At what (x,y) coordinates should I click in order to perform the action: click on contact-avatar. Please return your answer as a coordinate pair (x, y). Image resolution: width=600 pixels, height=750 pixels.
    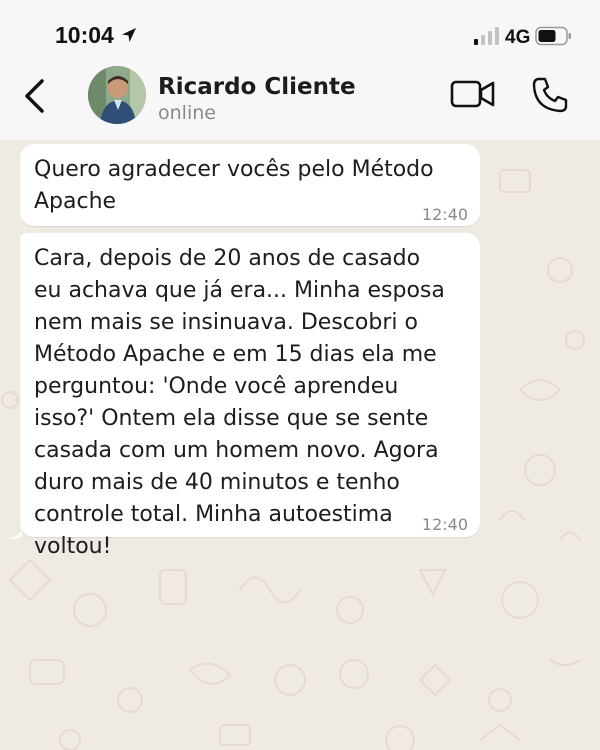
    Looking at the image, I should click on (117, 95).